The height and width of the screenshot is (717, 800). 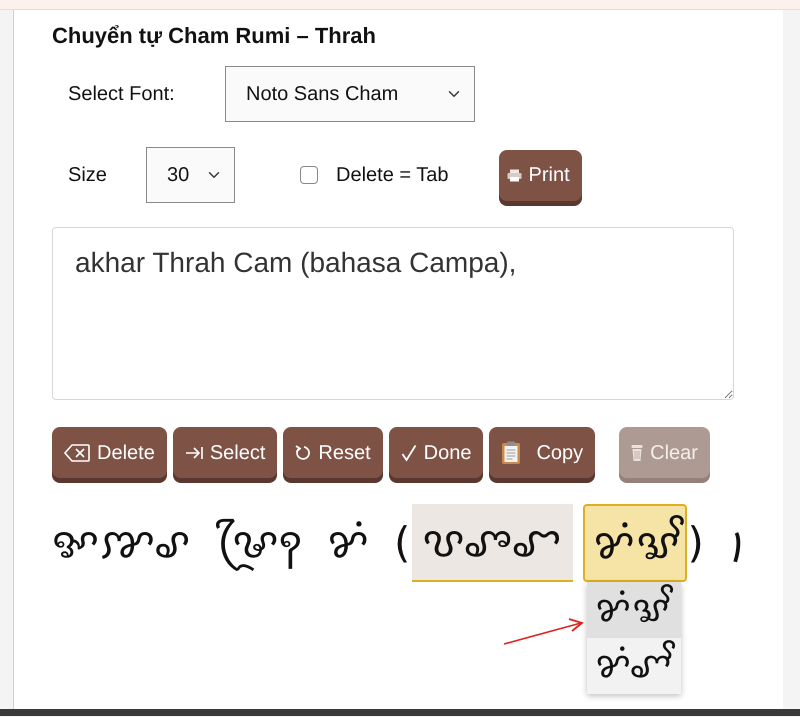 I want to click on print-button: Print, so click(x=540, y=175).